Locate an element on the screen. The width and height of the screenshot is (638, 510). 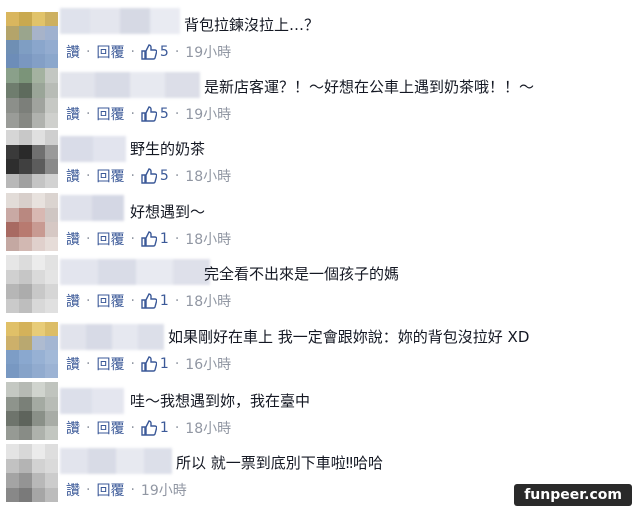
comment-text: 是新店客運？！～好想在公車上遇到奶茶哦！！～ is located at coordinates (369, 87).